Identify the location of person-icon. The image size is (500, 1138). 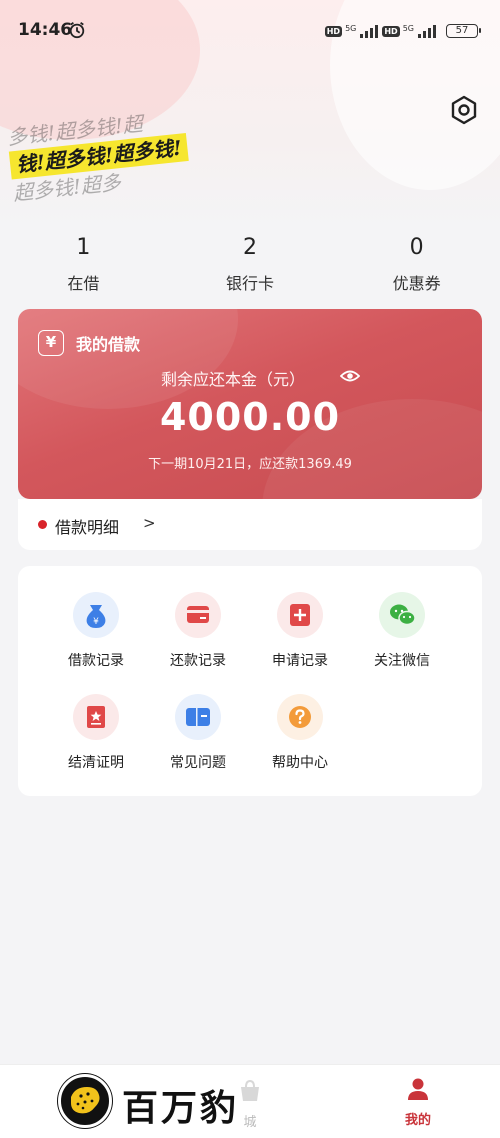
(418, 1089).